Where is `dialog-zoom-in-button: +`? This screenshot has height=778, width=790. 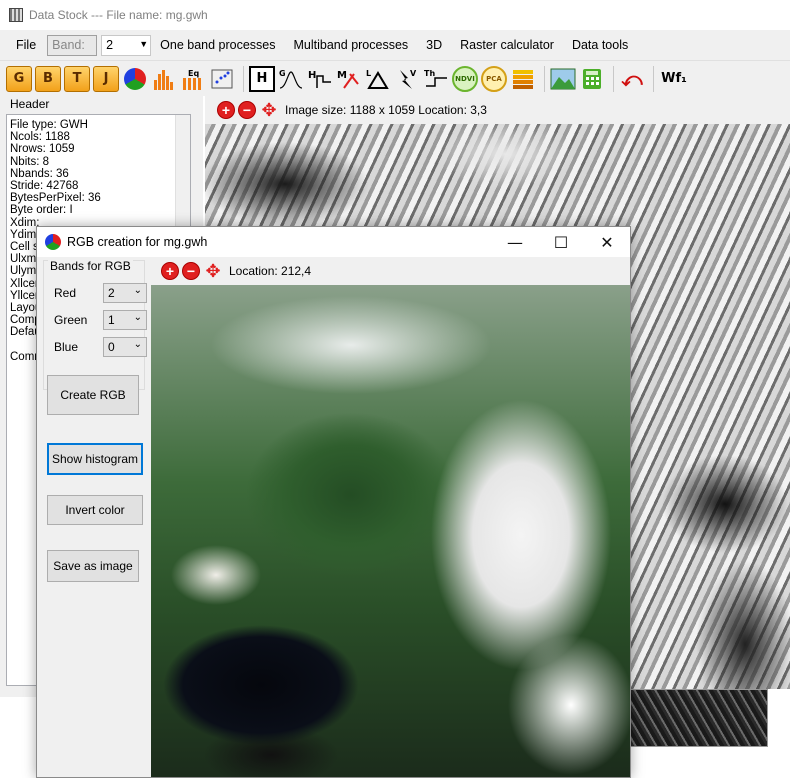 dialog-zoom-in-button: + is located at coordinates (170, 271).